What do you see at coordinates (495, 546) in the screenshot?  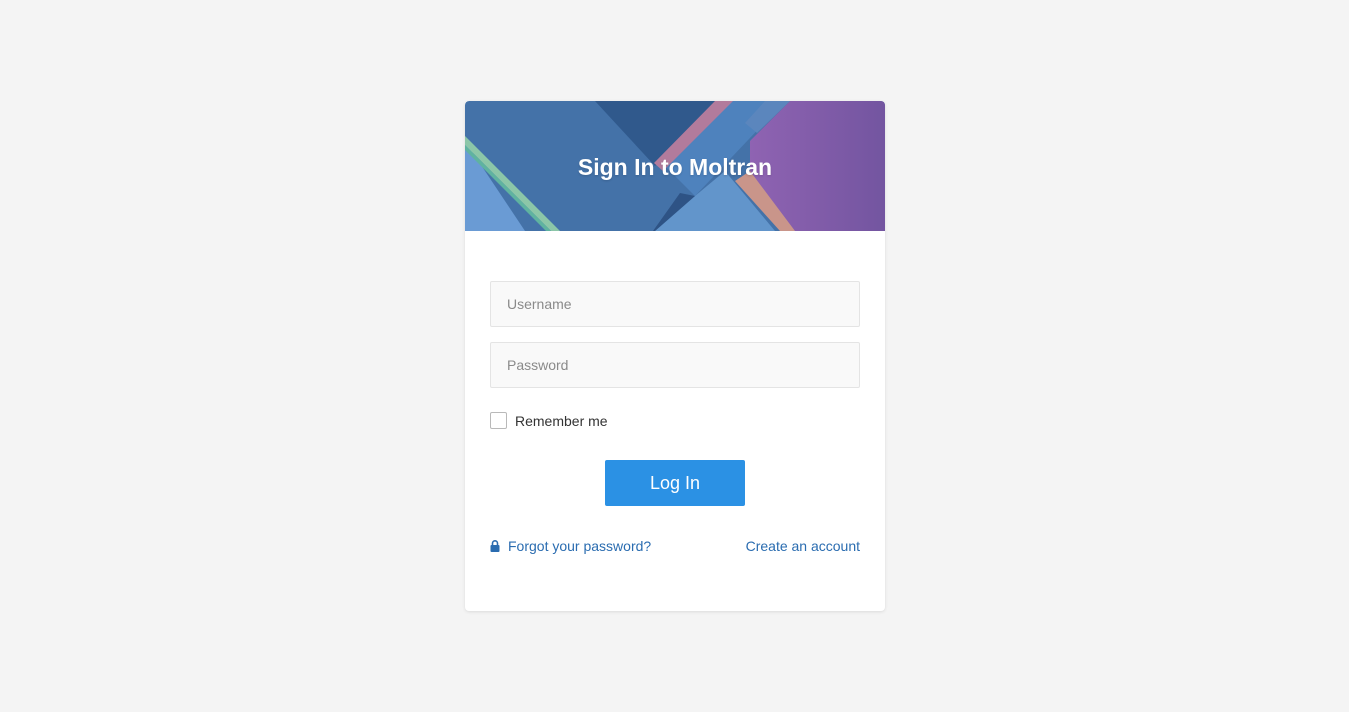 I see `lock-icon` at bounding box center [495, 546].